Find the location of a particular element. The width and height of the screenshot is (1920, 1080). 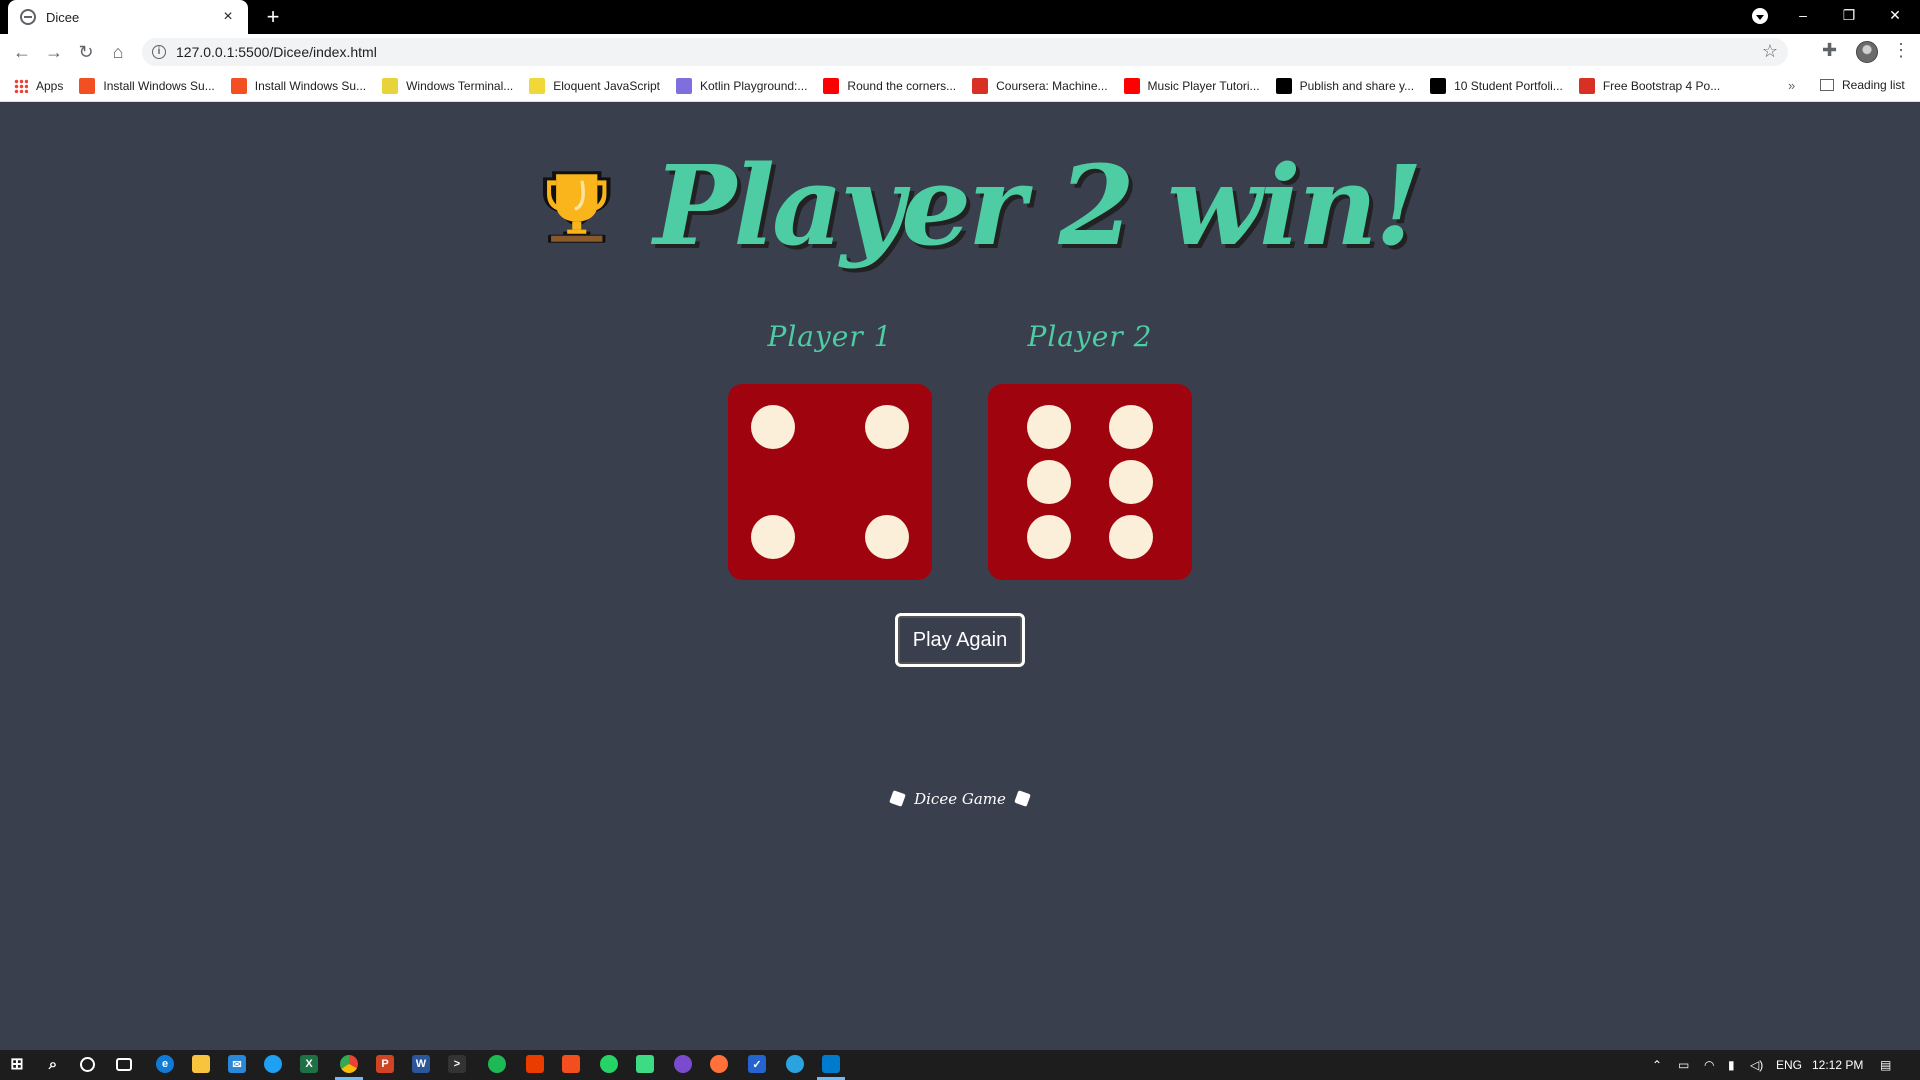

tray-device-icon: ▭ is located at coordinates (1683, 1065).